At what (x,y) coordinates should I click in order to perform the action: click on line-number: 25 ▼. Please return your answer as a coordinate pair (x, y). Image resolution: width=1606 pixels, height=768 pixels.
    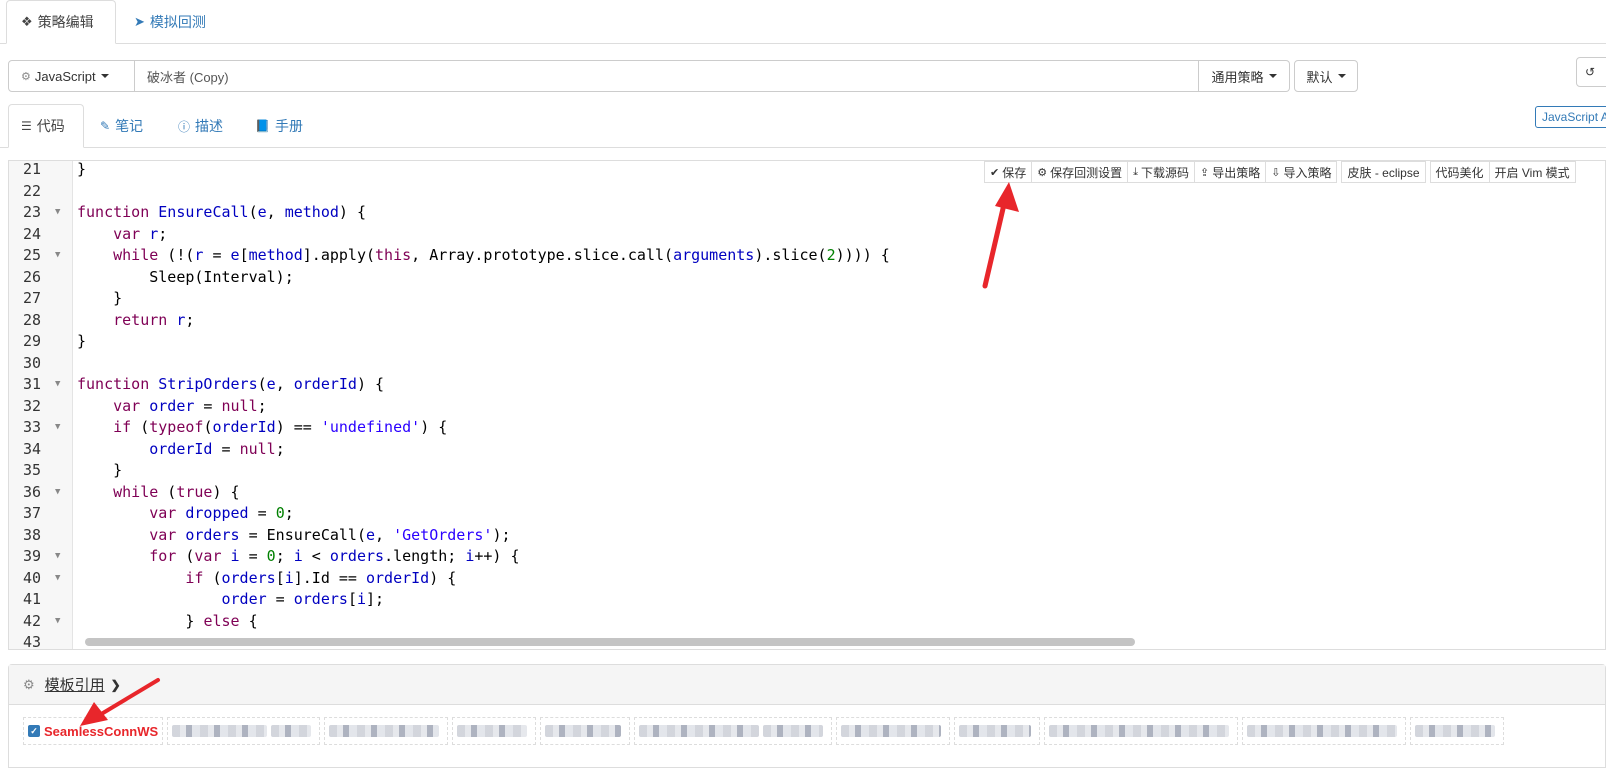
    Looking at the image, I should click on (40, 256).